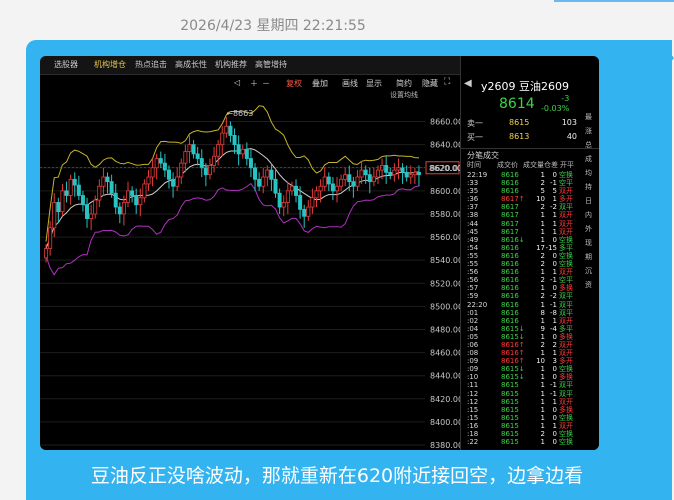 Image resolution: width=674 pixels, height=500 pixels. Describe the element at coordinates (567, 165) in the screenshot. I see `col-type: 开平` at that location.